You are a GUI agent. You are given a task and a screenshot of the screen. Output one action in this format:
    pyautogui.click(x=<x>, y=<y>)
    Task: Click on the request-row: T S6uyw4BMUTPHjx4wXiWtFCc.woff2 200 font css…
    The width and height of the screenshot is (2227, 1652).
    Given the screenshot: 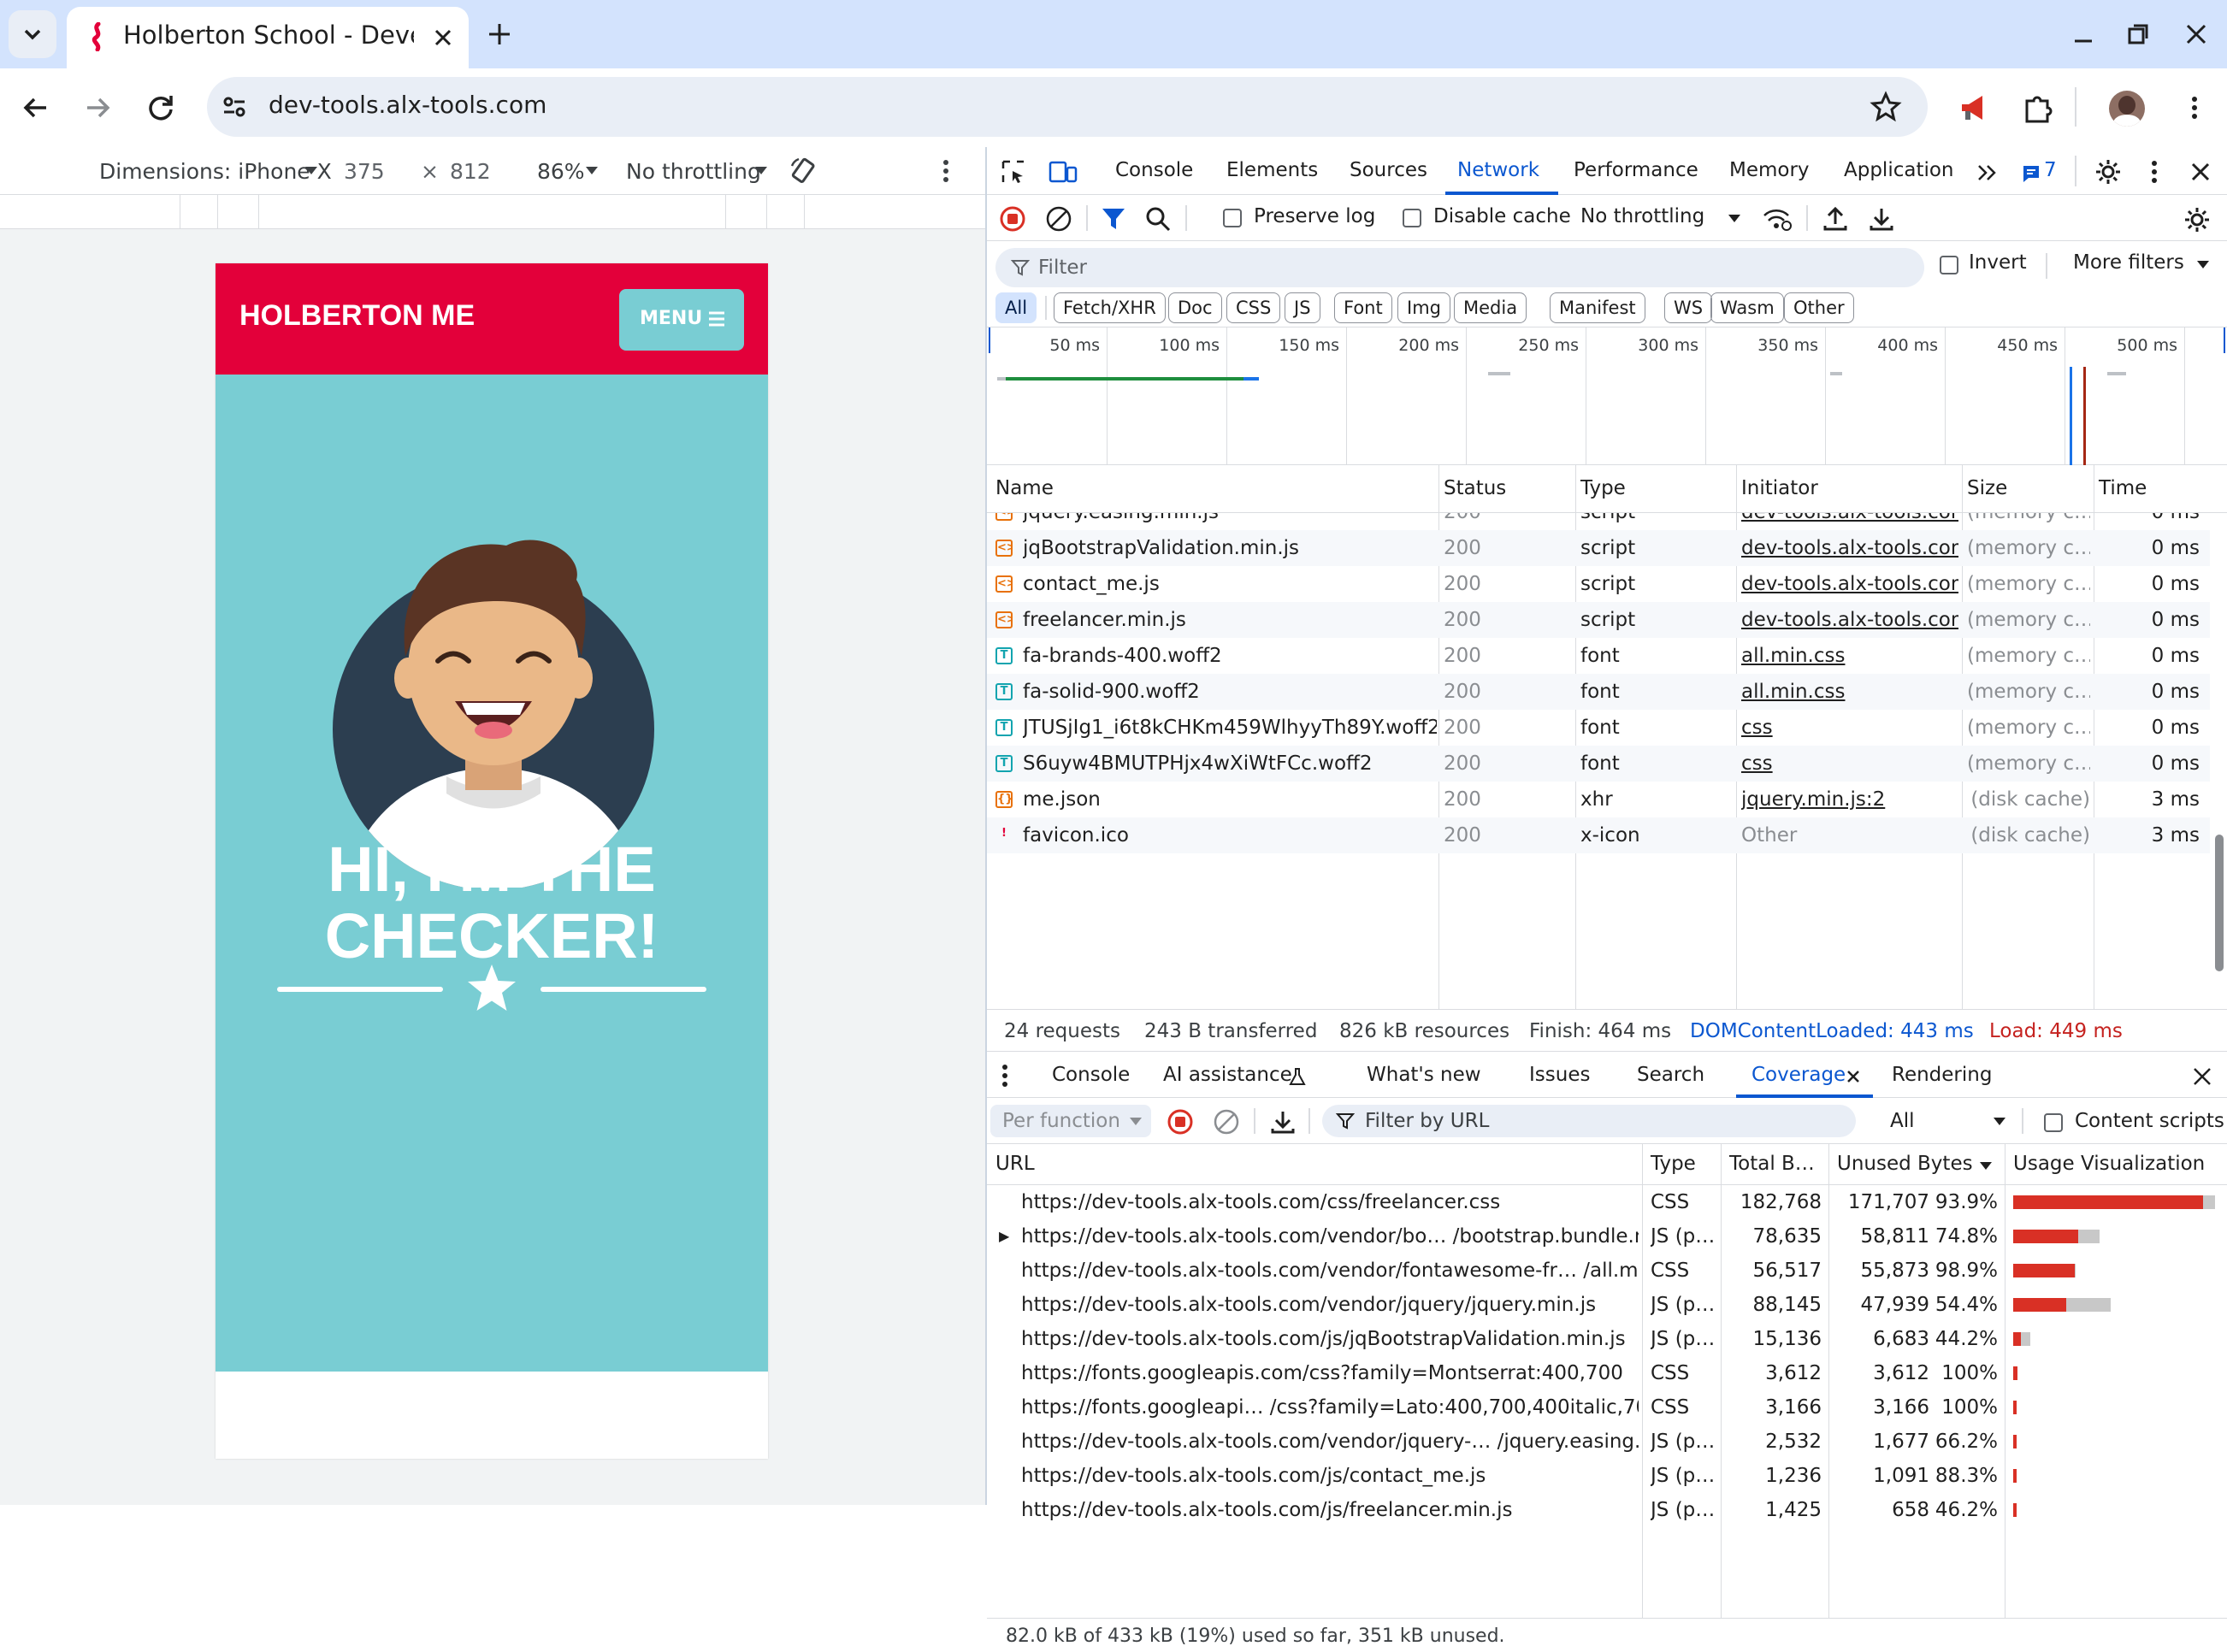 What is the action you would take?
    pyautogui.click(x=1598, y=764)
    